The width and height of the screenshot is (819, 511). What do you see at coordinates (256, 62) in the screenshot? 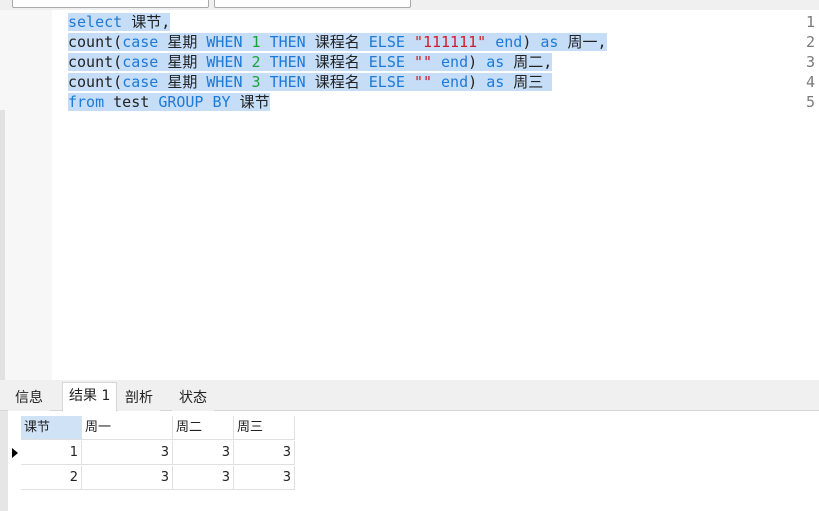
I see `code-token: 2` at bounding box center [256, 62].